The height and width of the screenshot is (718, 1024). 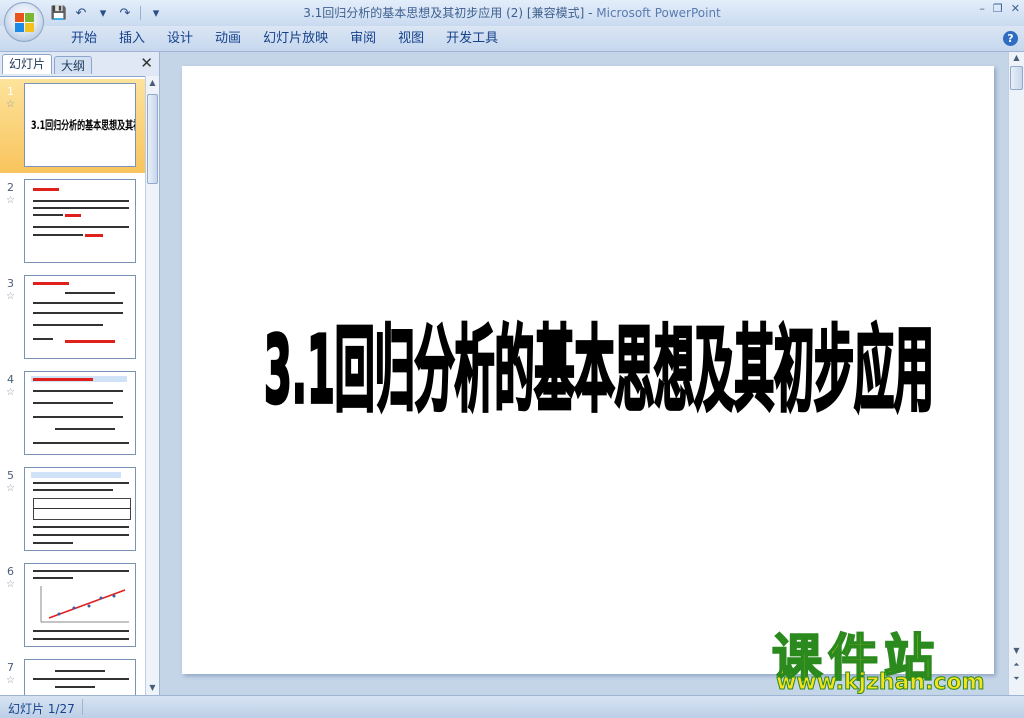 I want to click on tab-view: 视图, so click(x=411, y=39).